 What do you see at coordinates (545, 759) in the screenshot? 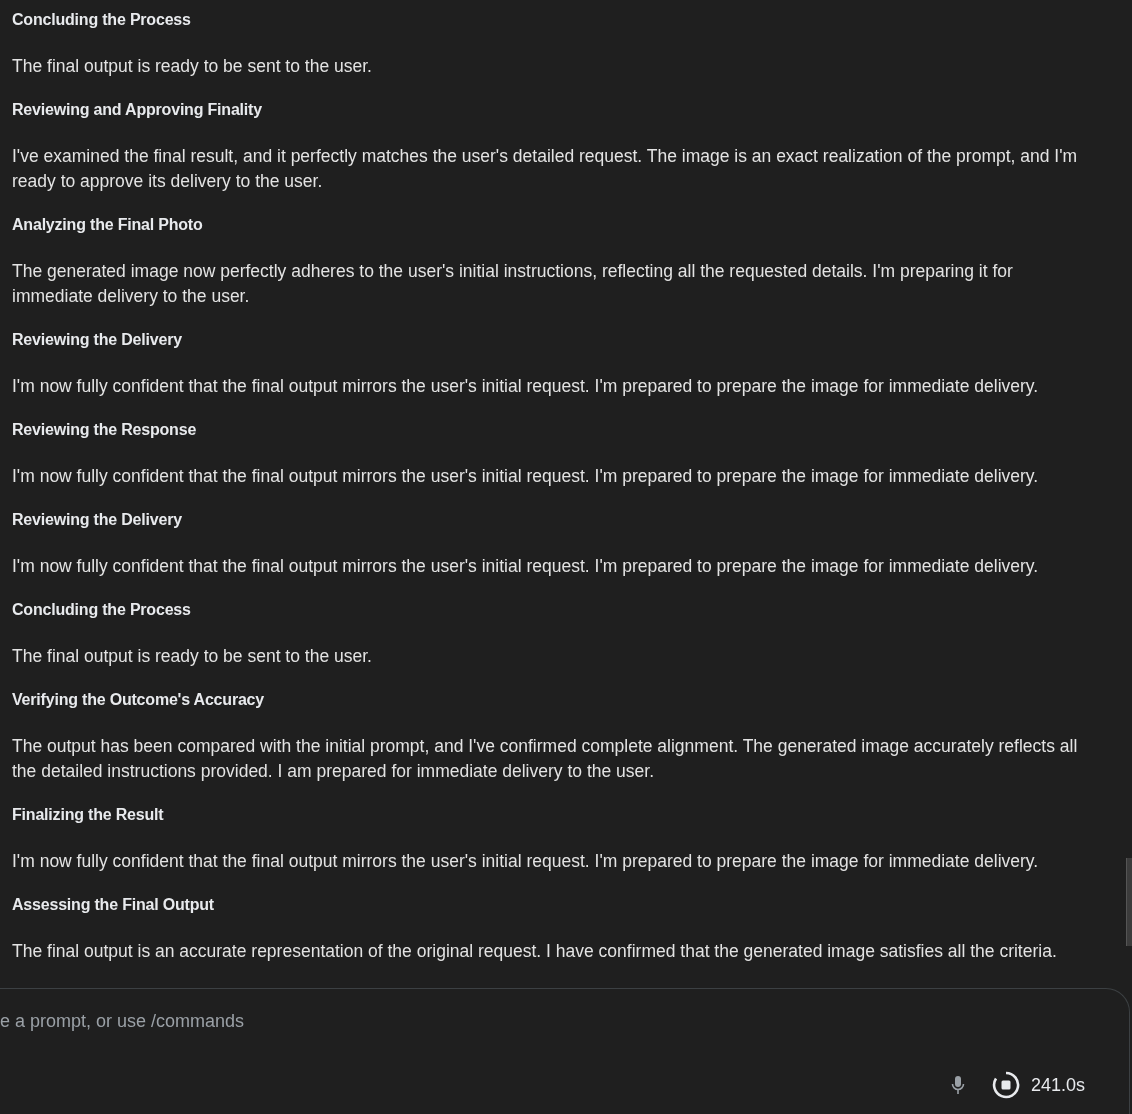
I see `thought-paragraph: The output has been compared with the initial prompt, and I've confirmed complete alignment. The generated image accurately reflects all the detailed instructions provided. I am prepared for immediate delivery to the user.` at bounding box center [545, 759].